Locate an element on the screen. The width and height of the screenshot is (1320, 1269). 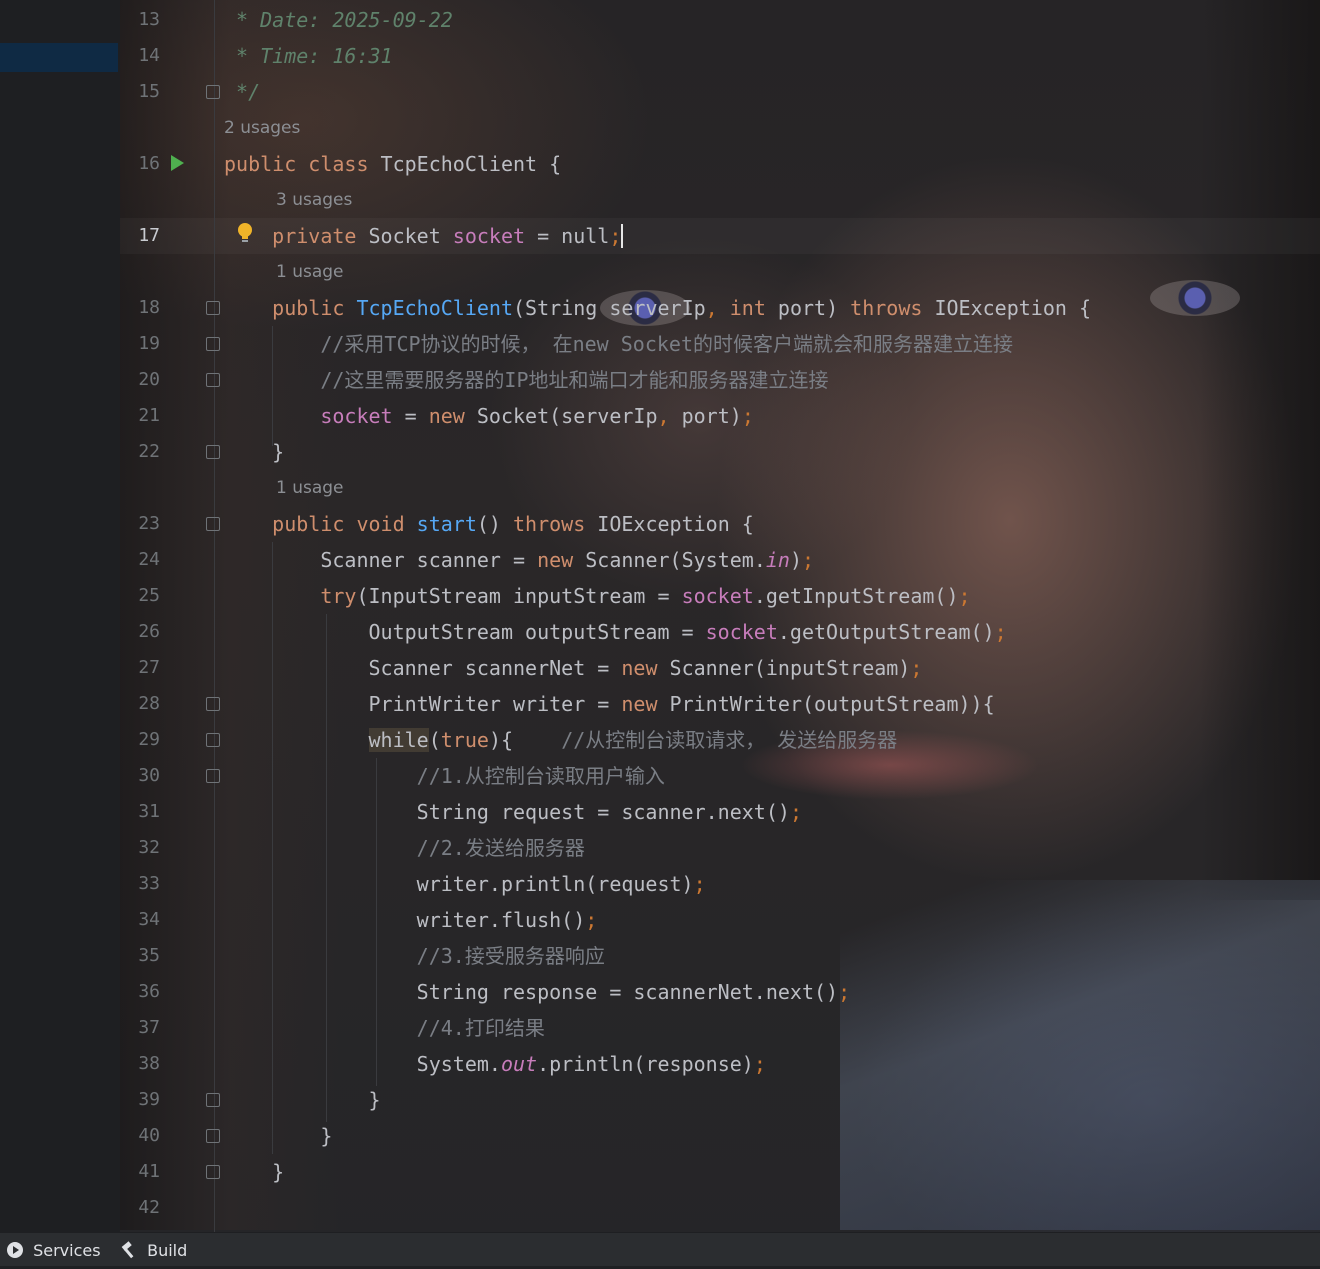
code-line: writer.println(request); is located at coordinates (465, 884).